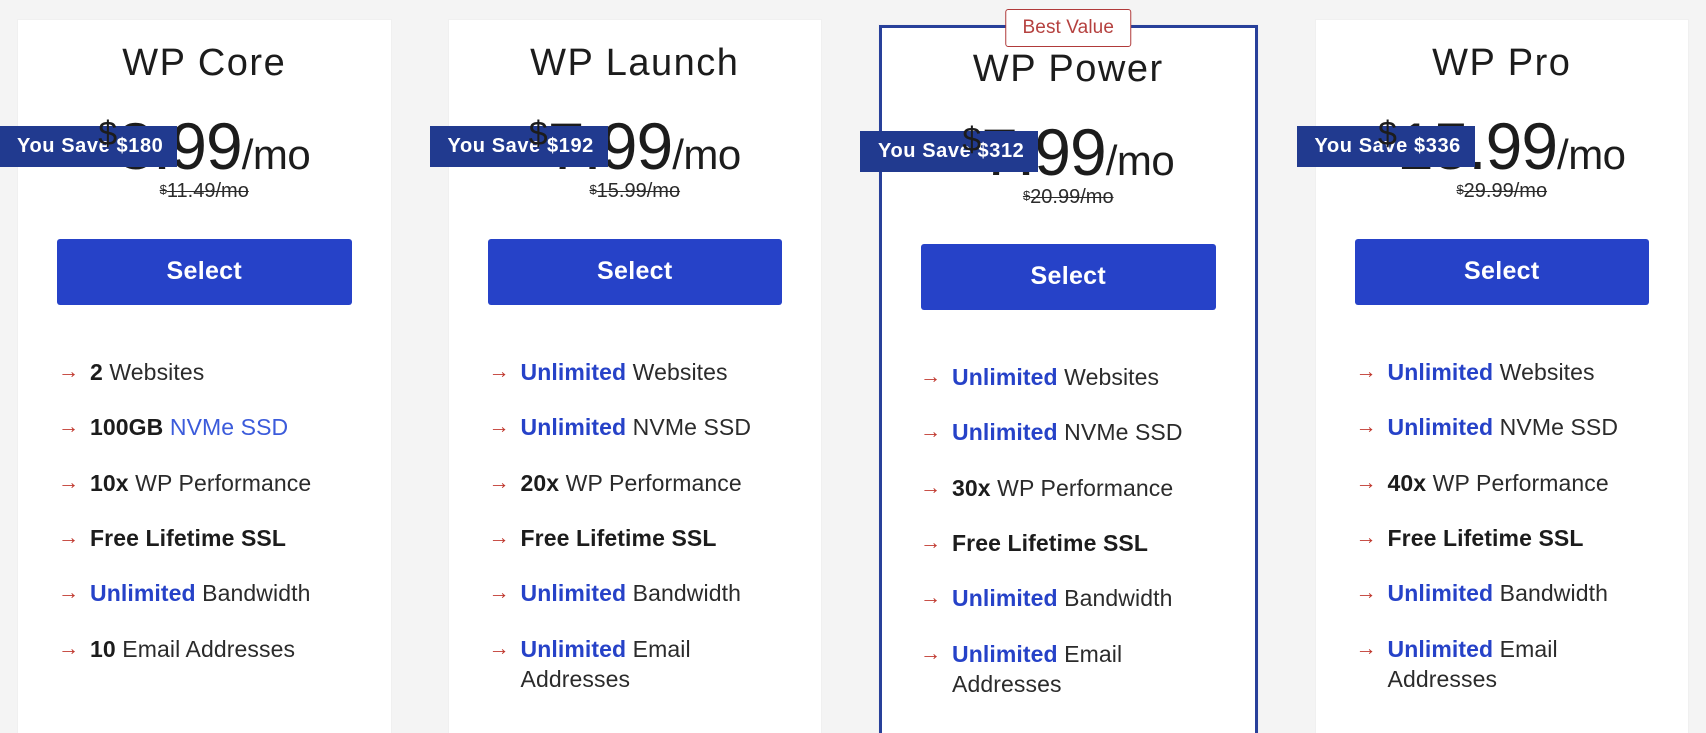  Describe the element at coordinates (127, 427) in the screenshot. I see `feature-emphasis: 100GB` at that location.